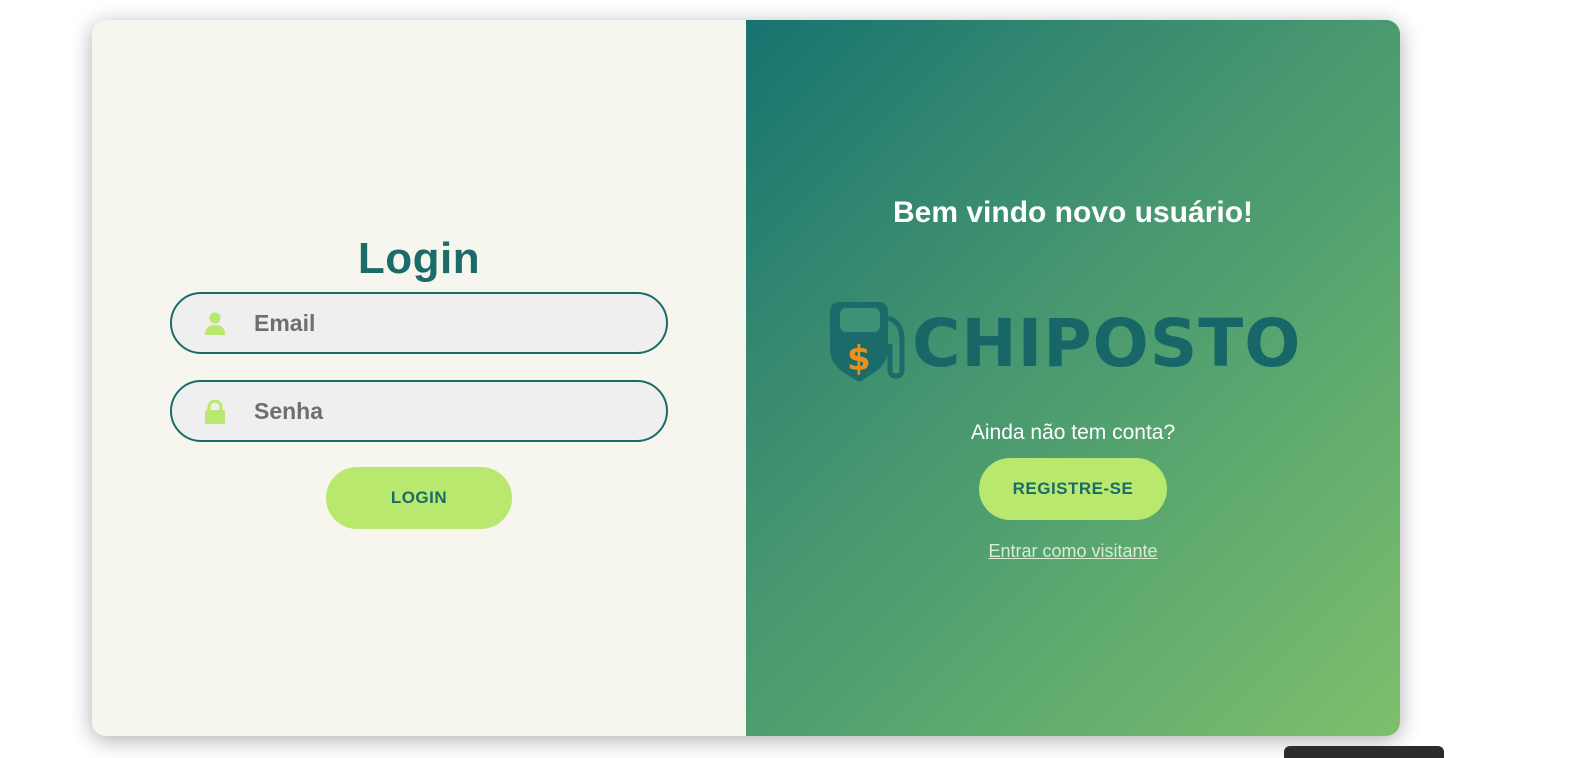  I want to click on login-title: Login, so click(419, 258).